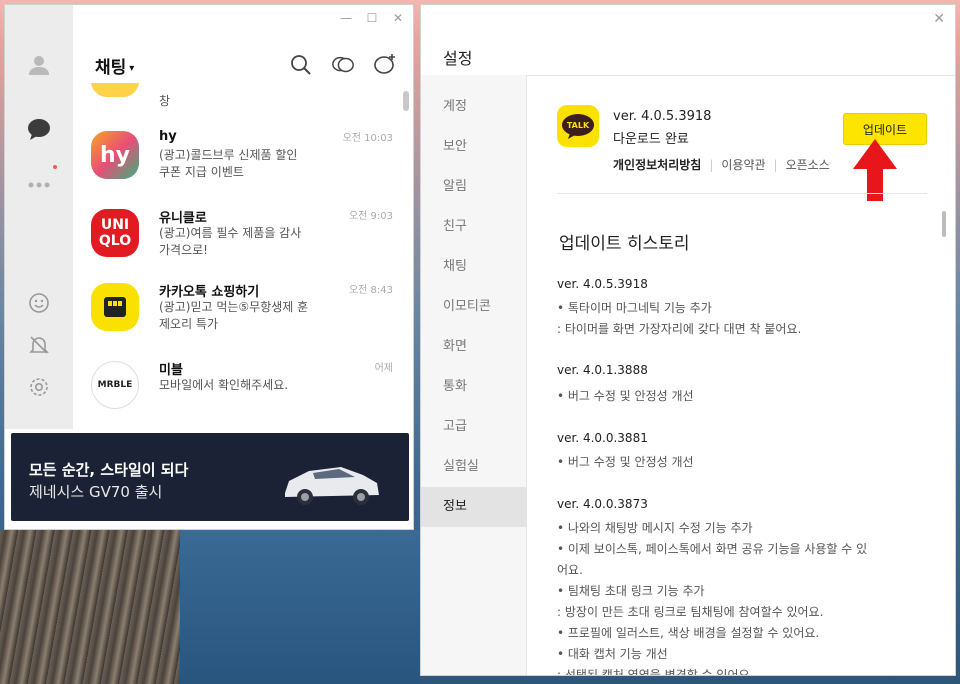  I want to click on legal-links: 개인정보처리방침 | 이용약관 | 오픈소스, so click(721, 164).